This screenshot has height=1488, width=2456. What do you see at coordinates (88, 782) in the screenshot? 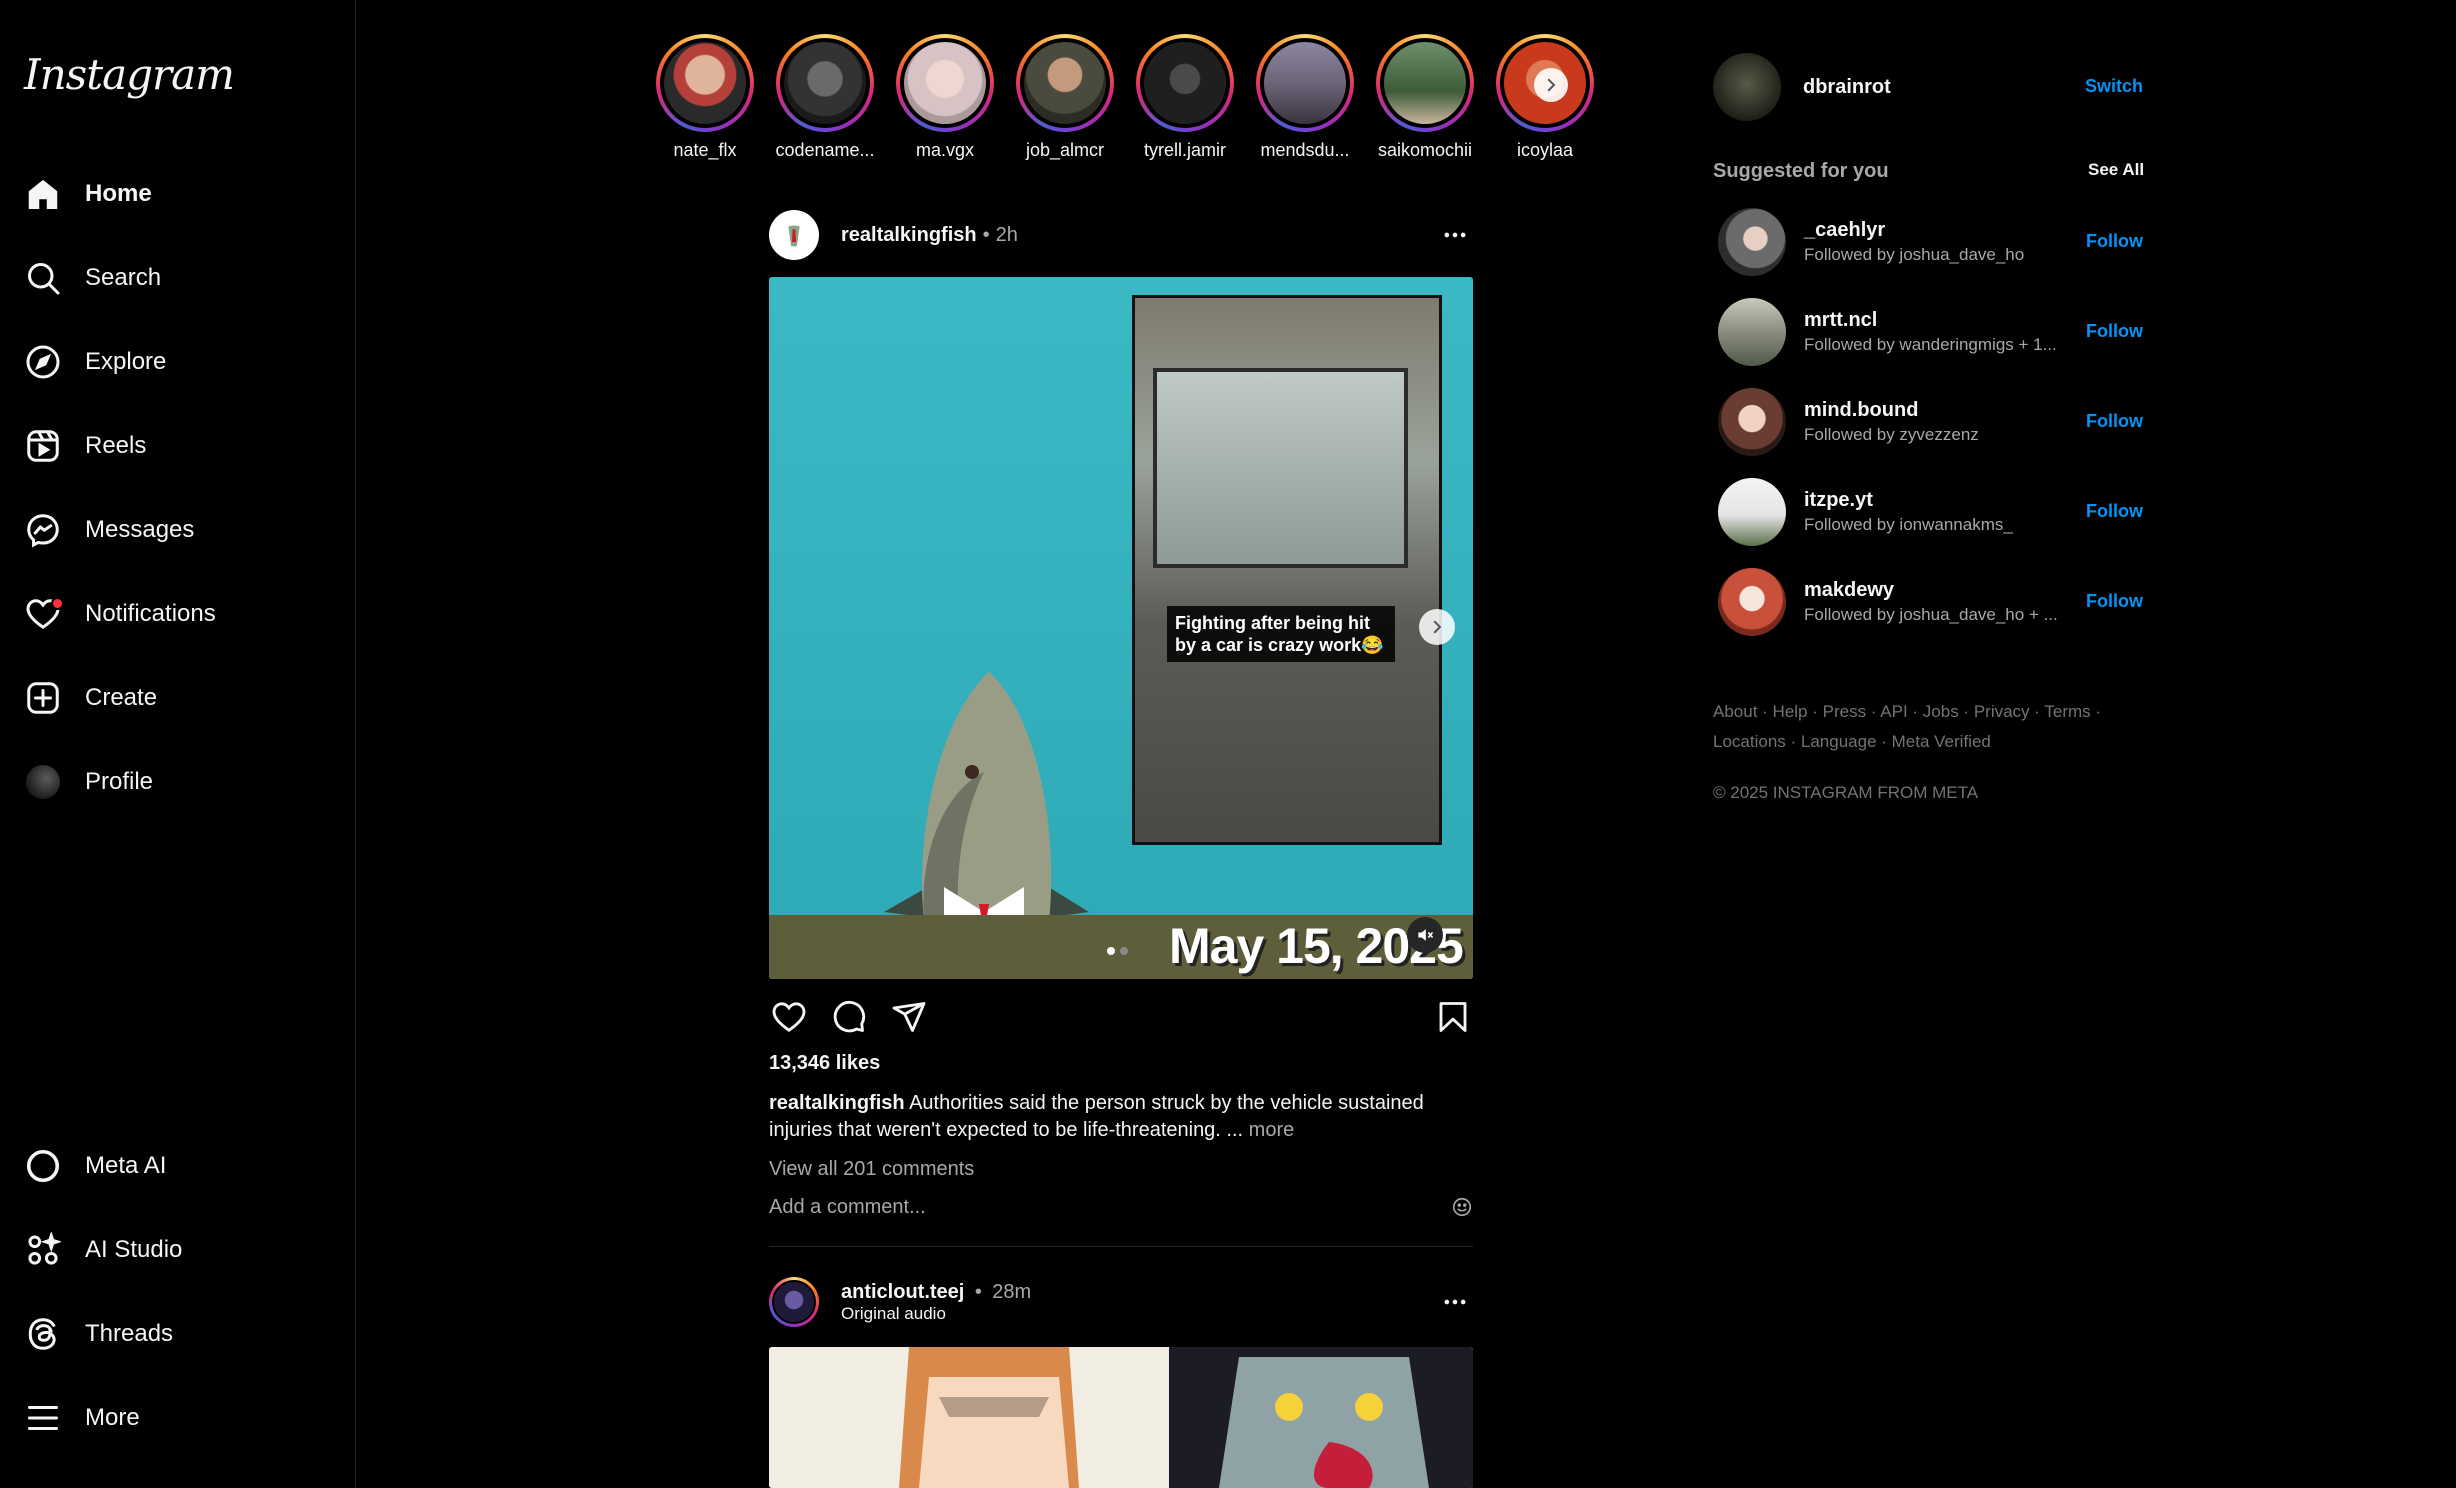
I see `sidebar-item-profile: Profile` at bounding box center [88, 782].